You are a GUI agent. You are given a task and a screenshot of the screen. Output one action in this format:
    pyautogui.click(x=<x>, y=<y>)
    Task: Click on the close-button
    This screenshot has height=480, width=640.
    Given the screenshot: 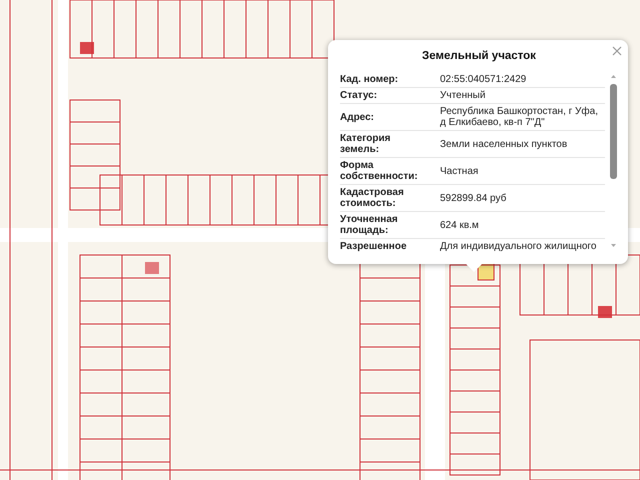 What is the action you would take?
    pyautogui.click(x=617, y=49)
    